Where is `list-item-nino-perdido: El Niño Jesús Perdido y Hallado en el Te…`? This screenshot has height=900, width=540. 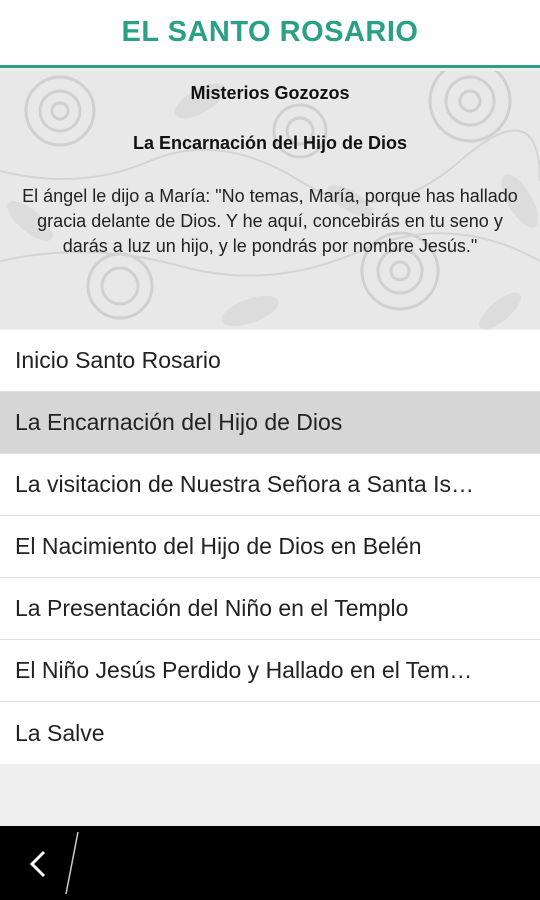 list-item-nino-perdido: El Niño Jesús Perdido y Hallado en el Te… is located at coordinates (270, 671).